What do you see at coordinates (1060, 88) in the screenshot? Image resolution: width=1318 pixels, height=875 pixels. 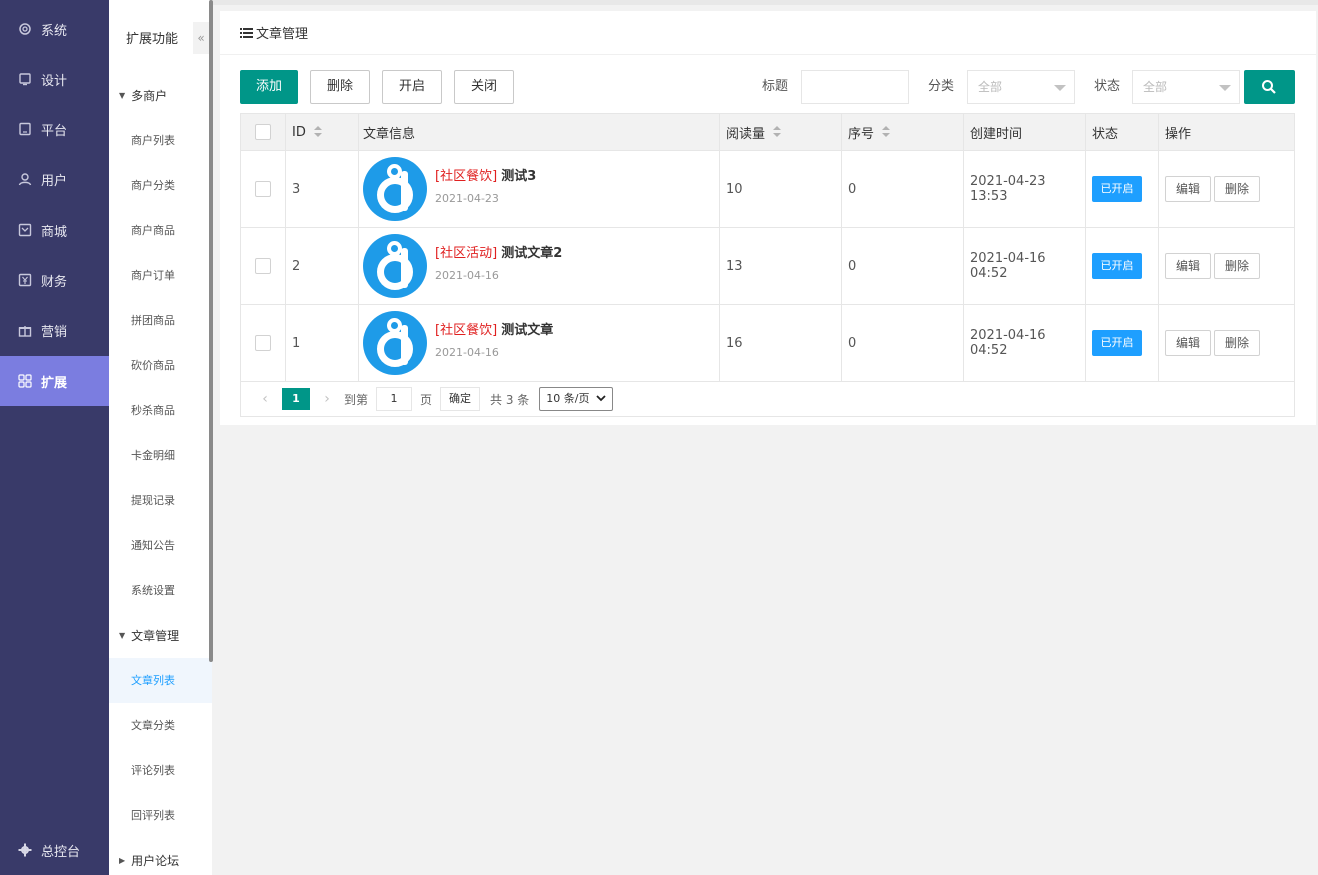 I see `chevron-down-icon` at bounding box center [1060, 88].